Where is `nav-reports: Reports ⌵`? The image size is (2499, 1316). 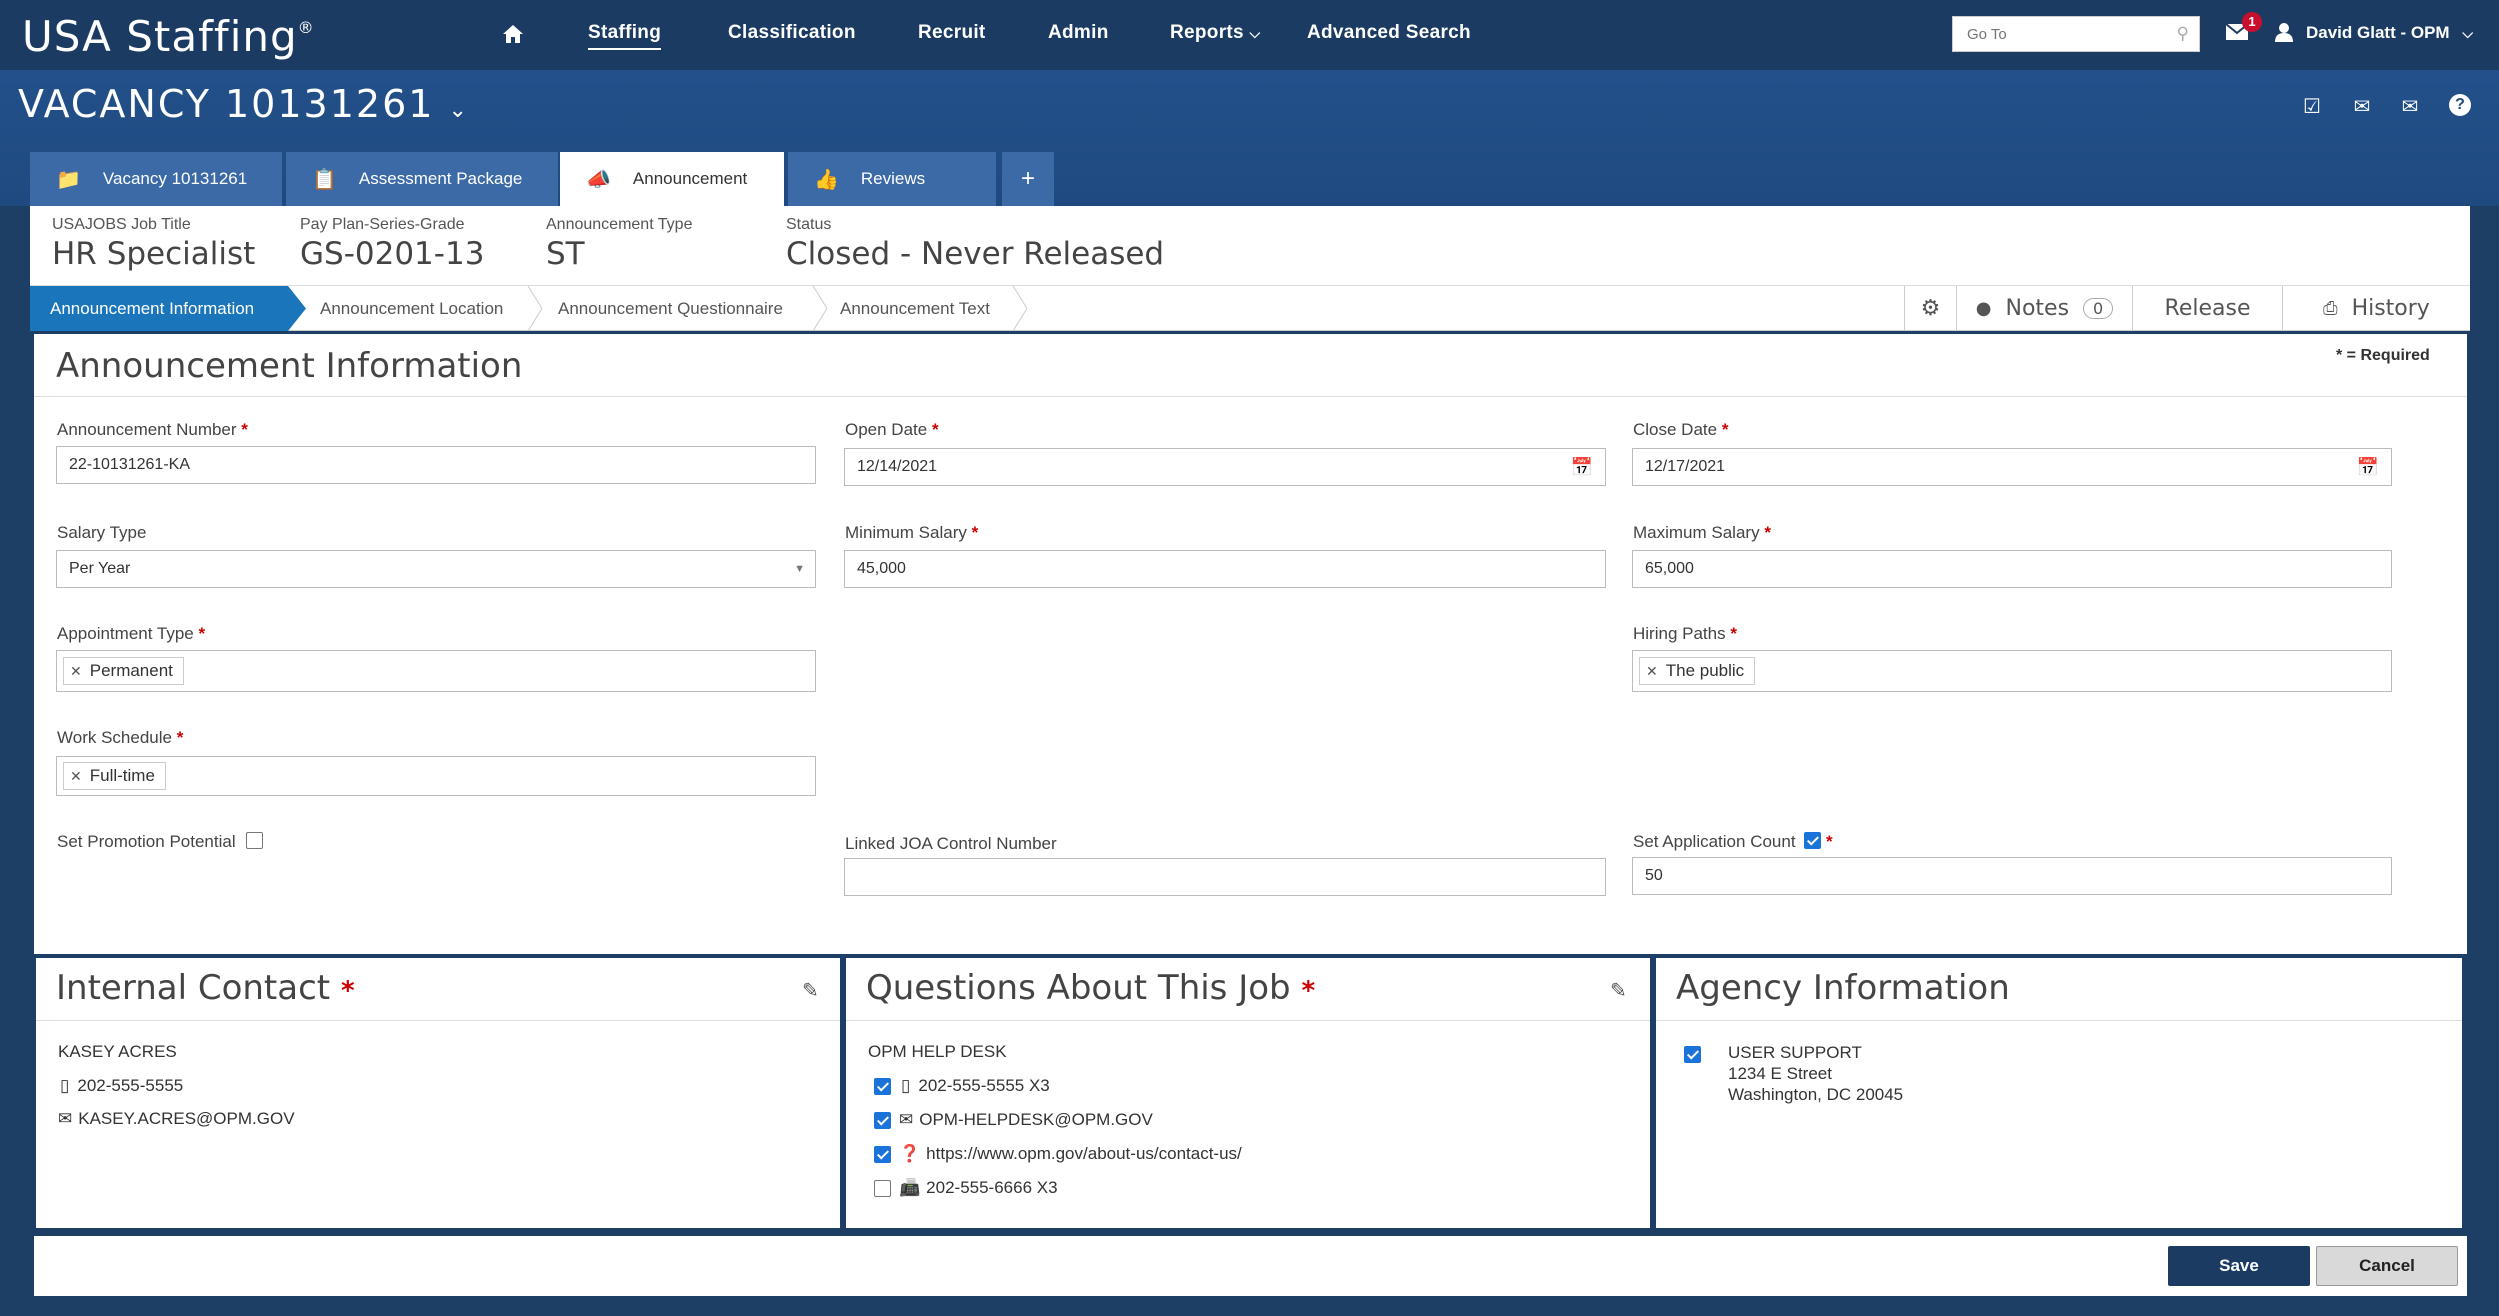 nav-reports: Reports ⌵ is located at coordinates (1215, 33).